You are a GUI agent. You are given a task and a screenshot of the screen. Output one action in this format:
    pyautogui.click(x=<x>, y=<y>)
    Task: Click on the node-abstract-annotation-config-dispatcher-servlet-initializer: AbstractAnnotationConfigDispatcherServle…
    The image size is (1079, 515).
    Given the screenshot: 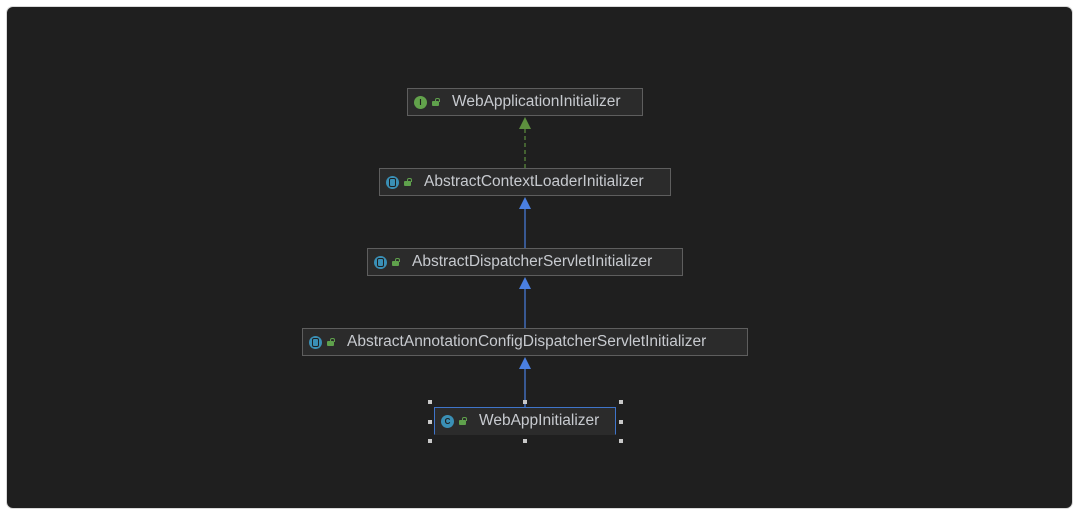 What is the action you would take?
    pyautogui.click(x=525, y=342)
    